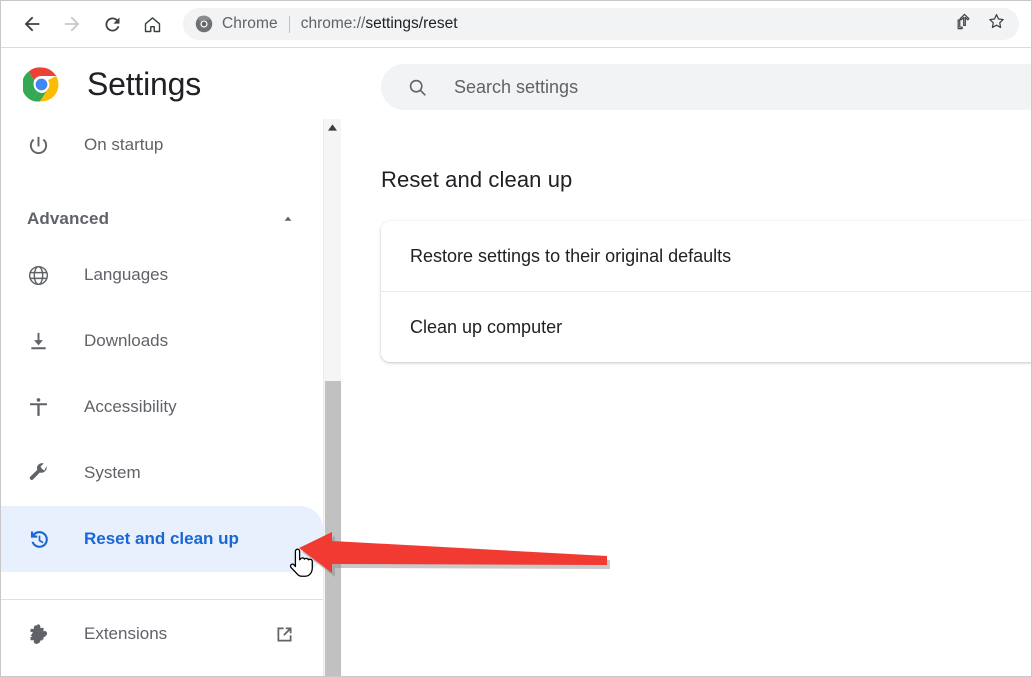  I want to click on sidebar-item-extensions: Extensions, so click(162, 634).